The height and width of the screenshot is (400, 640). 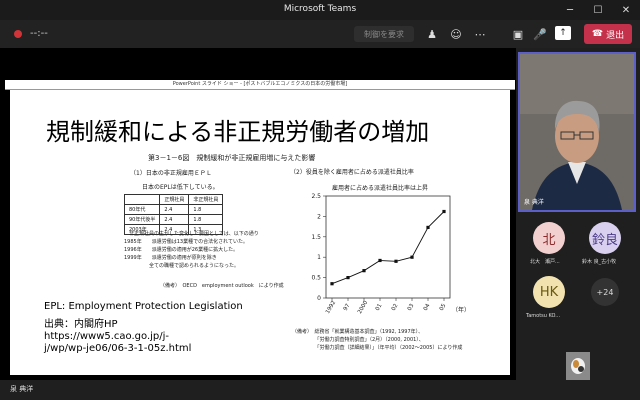 I want to click on participants-icon: ♟, so click(x=432, y=34).